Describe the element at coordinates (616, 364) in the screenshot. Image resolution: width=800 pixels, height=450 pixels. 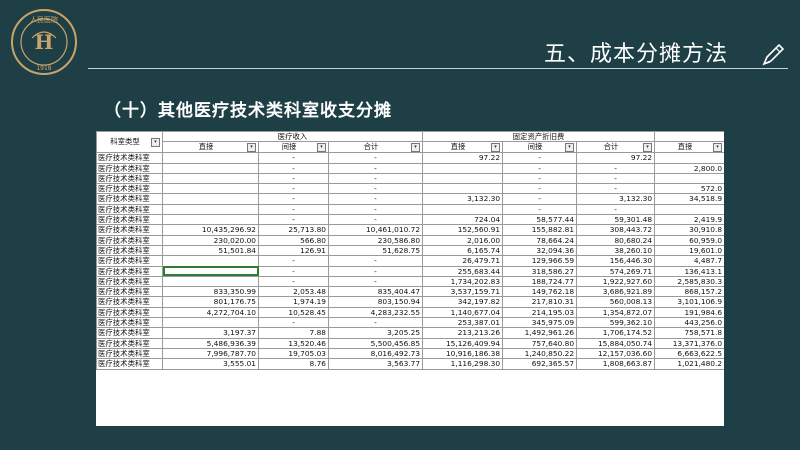
I see `table-cell: 1,808,663.87` at that location.